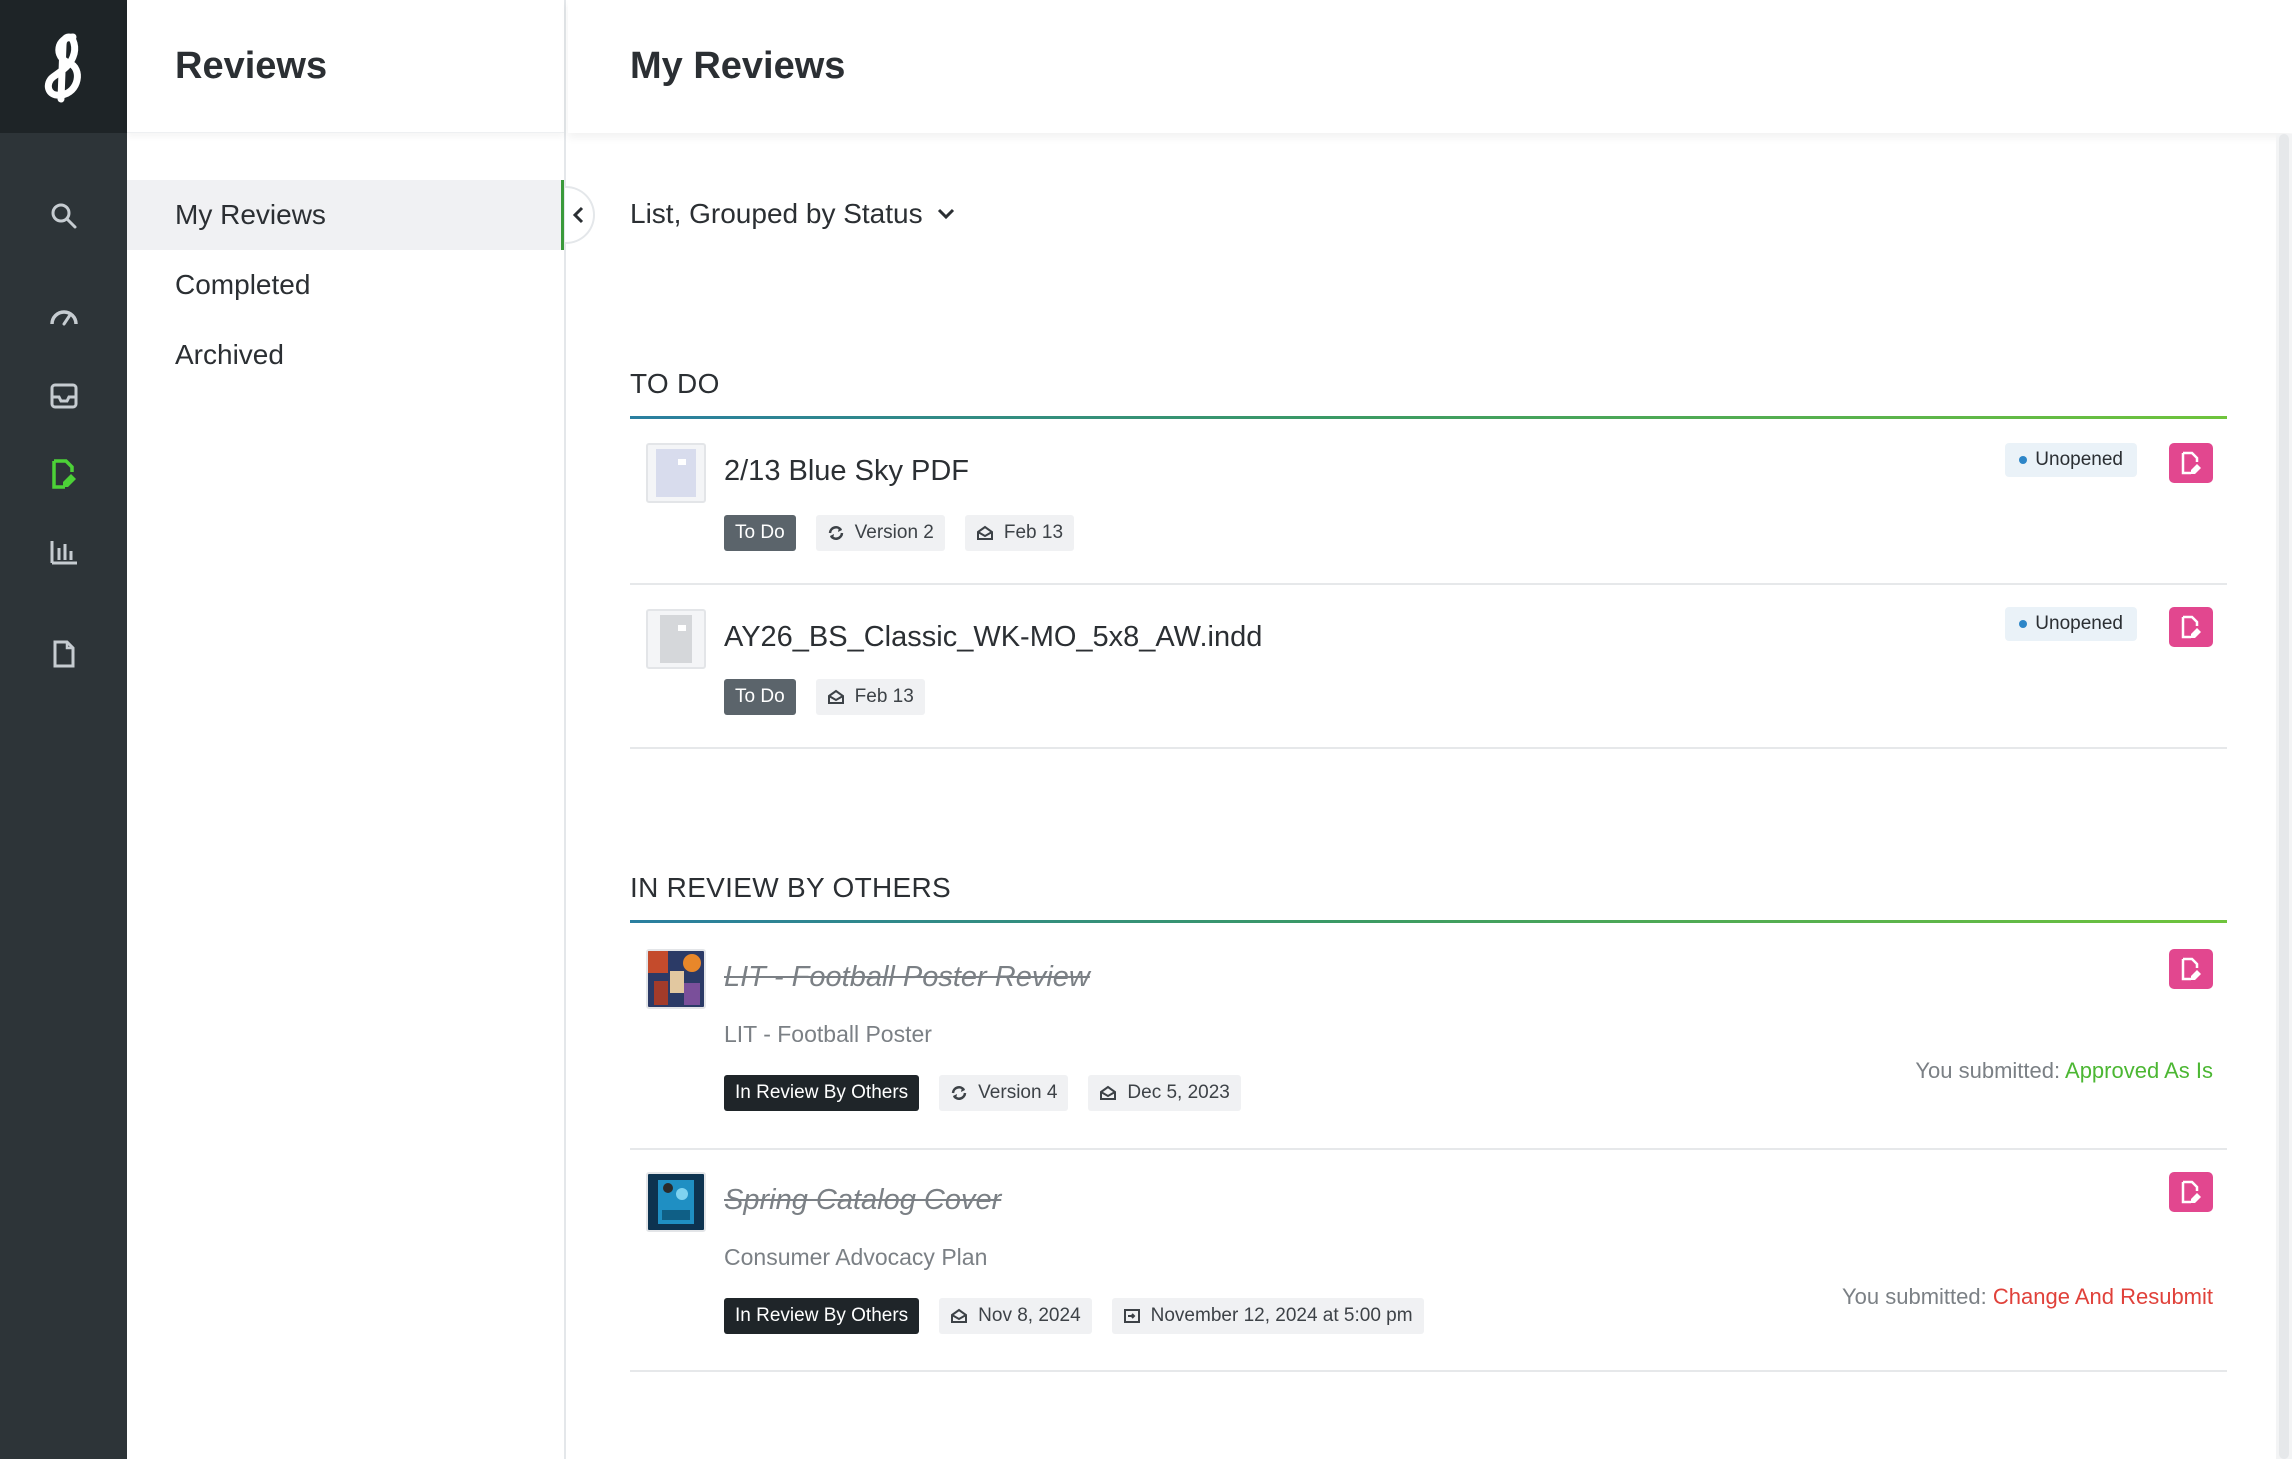  What do you see at coordinates (993, 637) in the screenshot?
I see `review-title: AY26_BS_Classic_WK-MO_5x8_AW.indd` at bounding box center [993, 637].